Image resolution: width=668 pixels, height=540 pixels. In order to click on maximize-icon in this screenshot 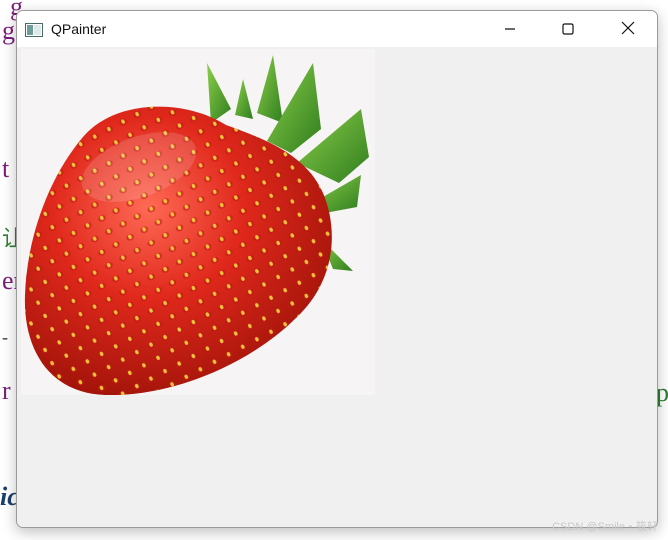, I will do `click(568, 29)`.